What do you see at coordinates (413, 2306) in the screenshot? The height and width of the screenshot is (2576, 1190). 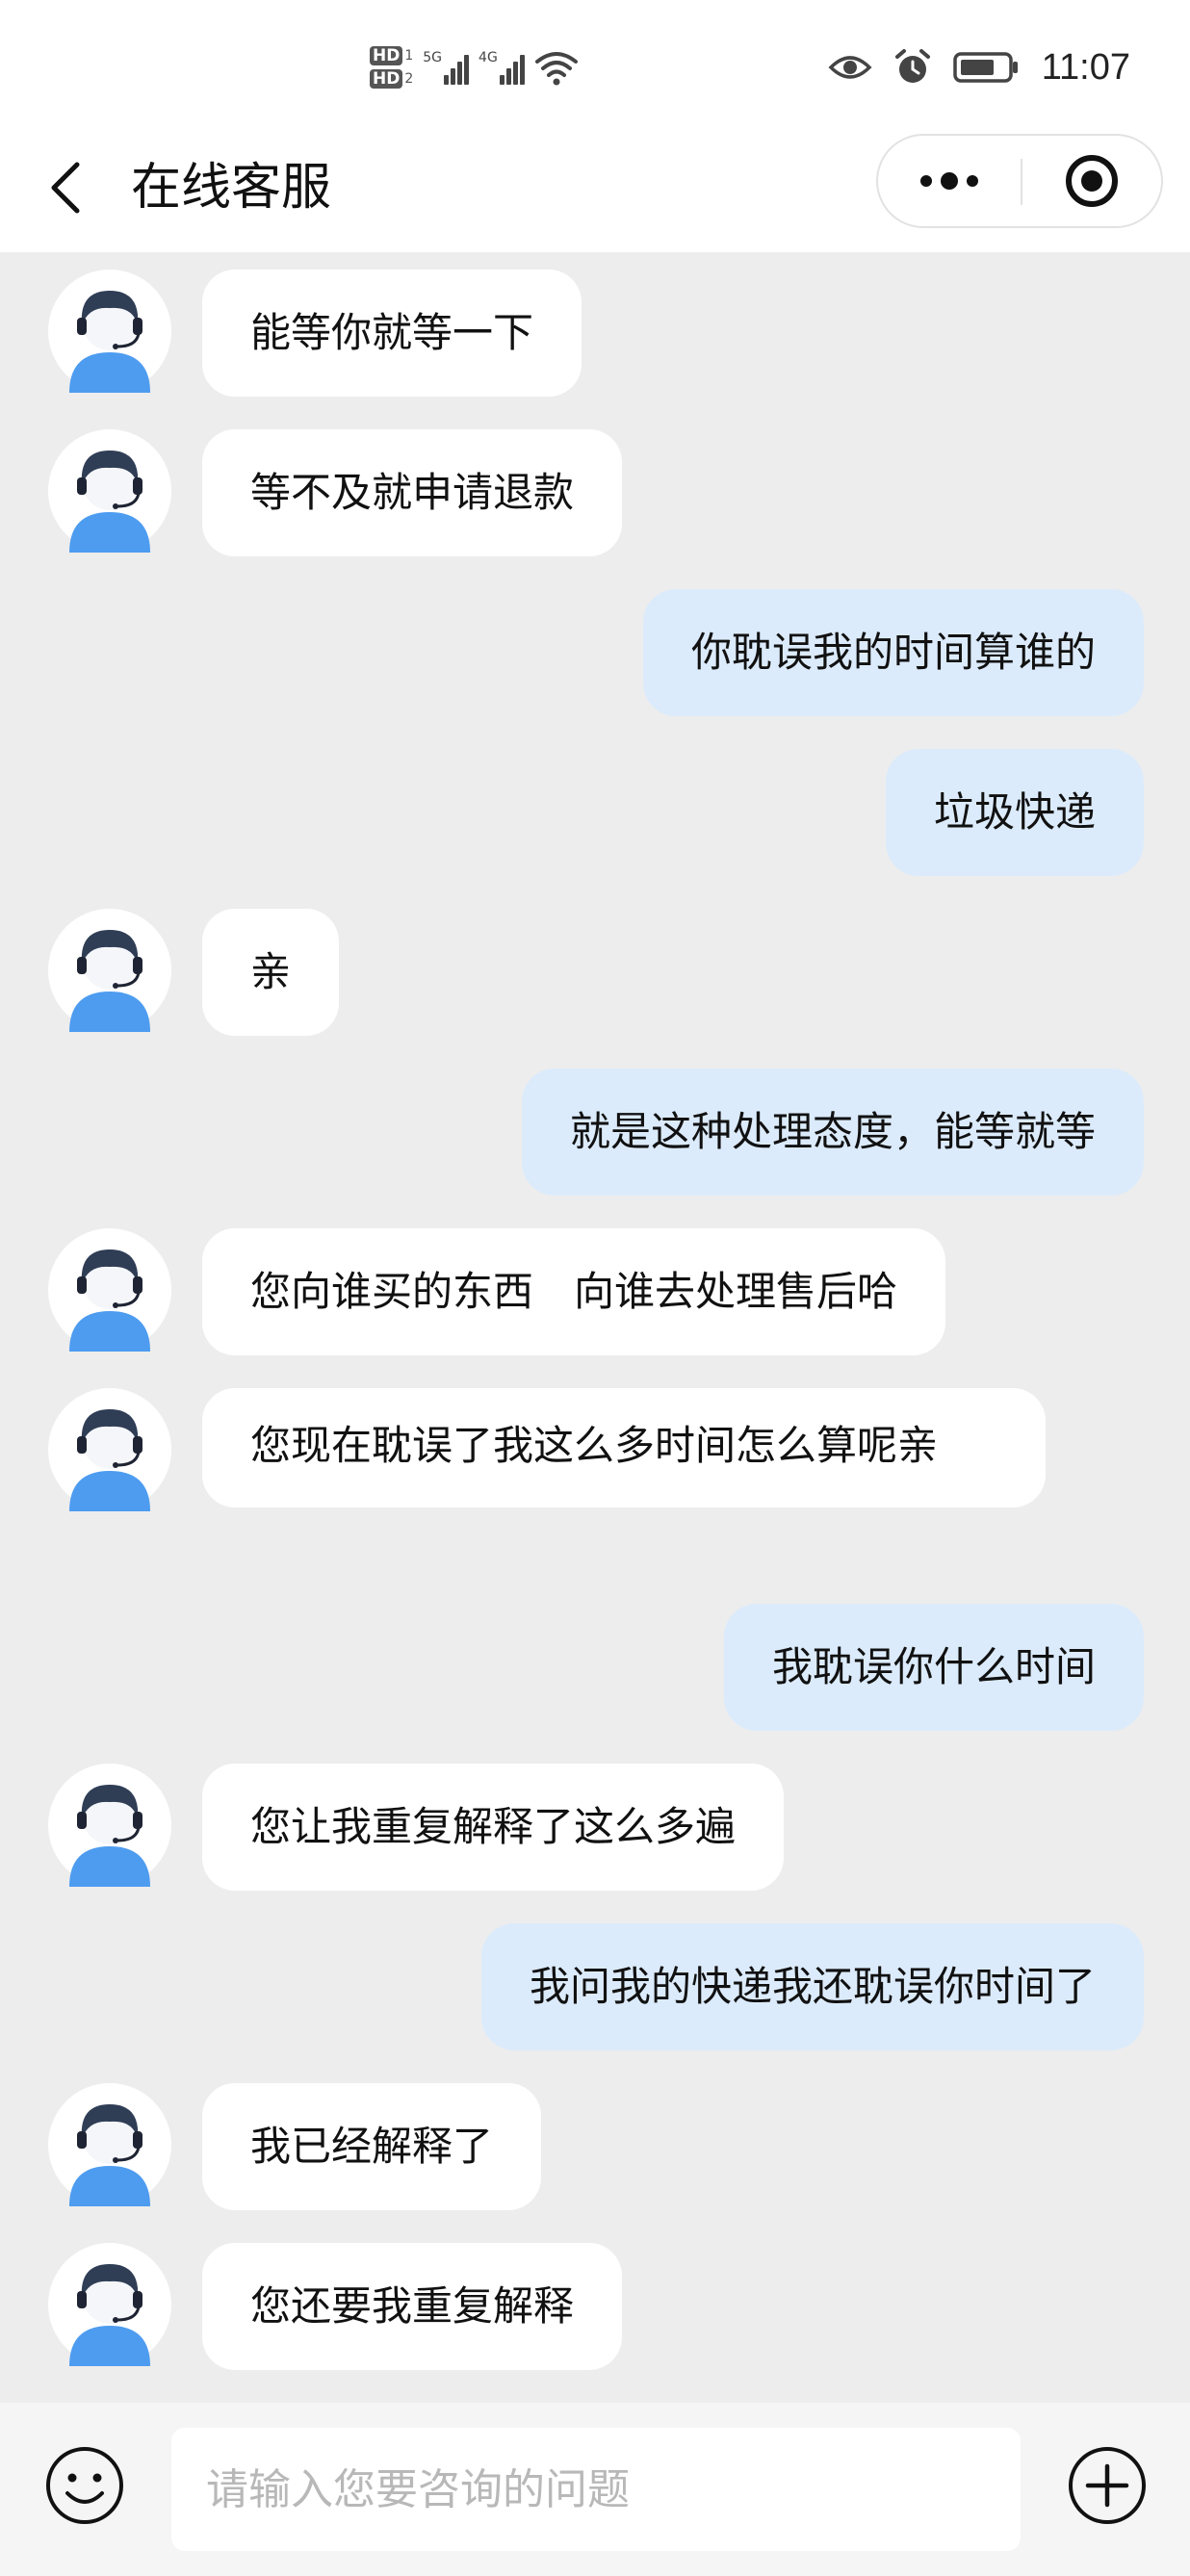 I see `agent-message-bubble: 您还要我重复解释` at bounding box center [413, 2306].